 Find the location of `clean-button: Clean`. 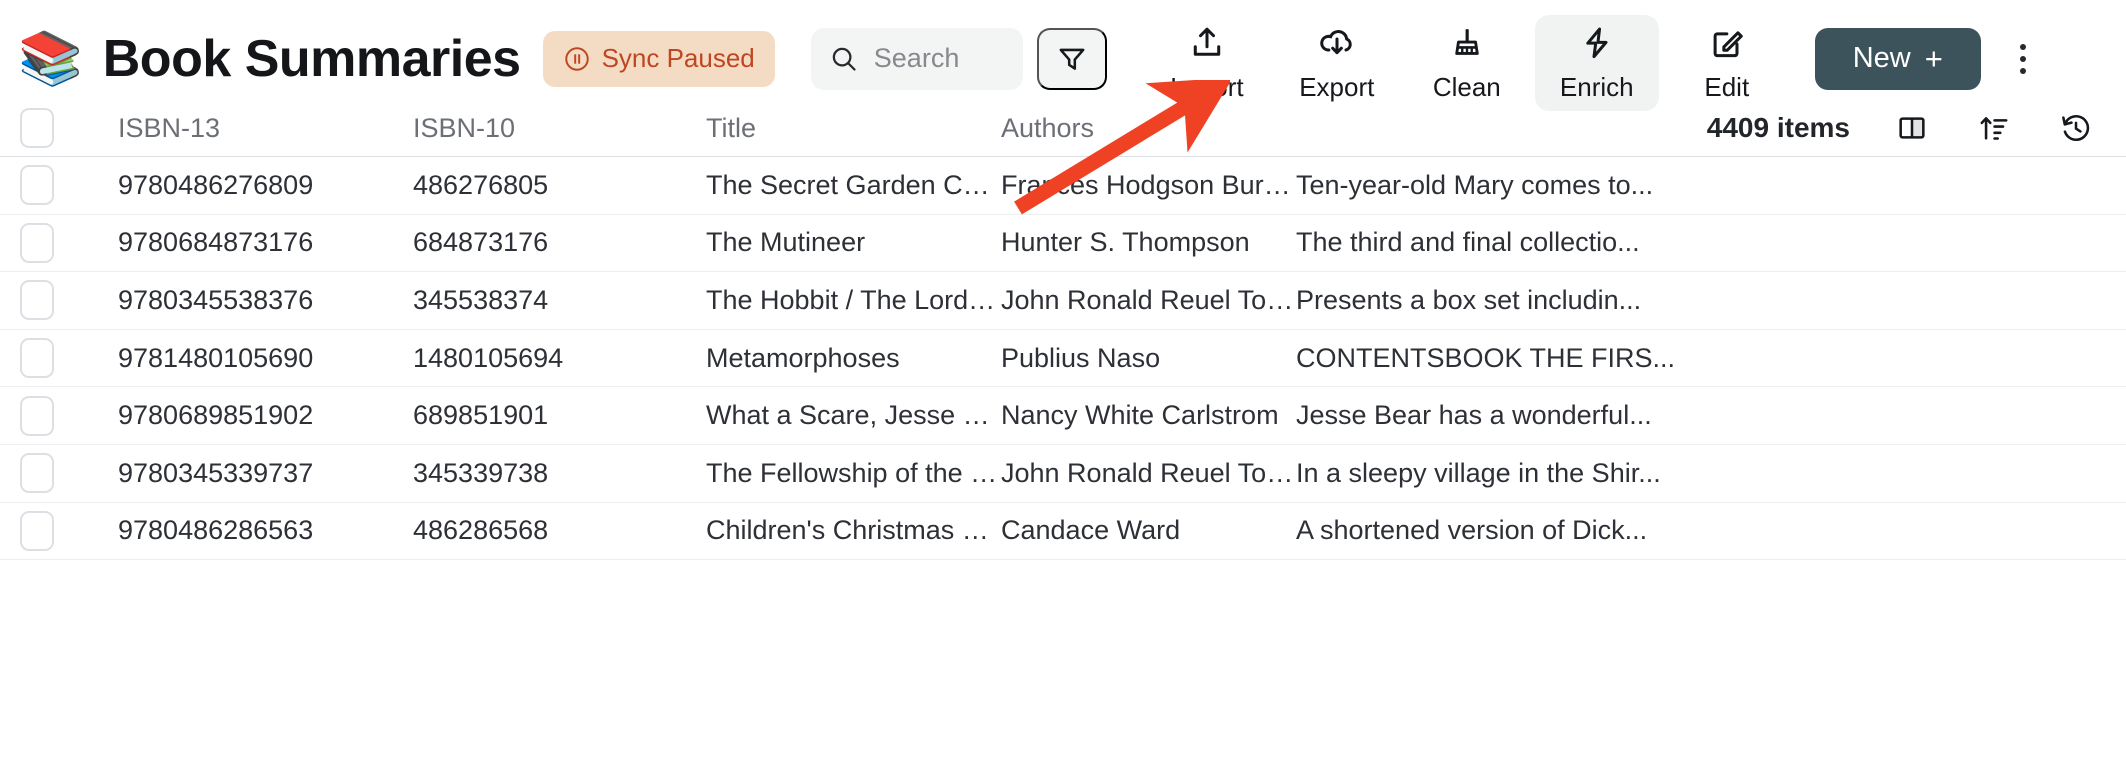

clean-button: Clean is located at coordinates (1467, 63).